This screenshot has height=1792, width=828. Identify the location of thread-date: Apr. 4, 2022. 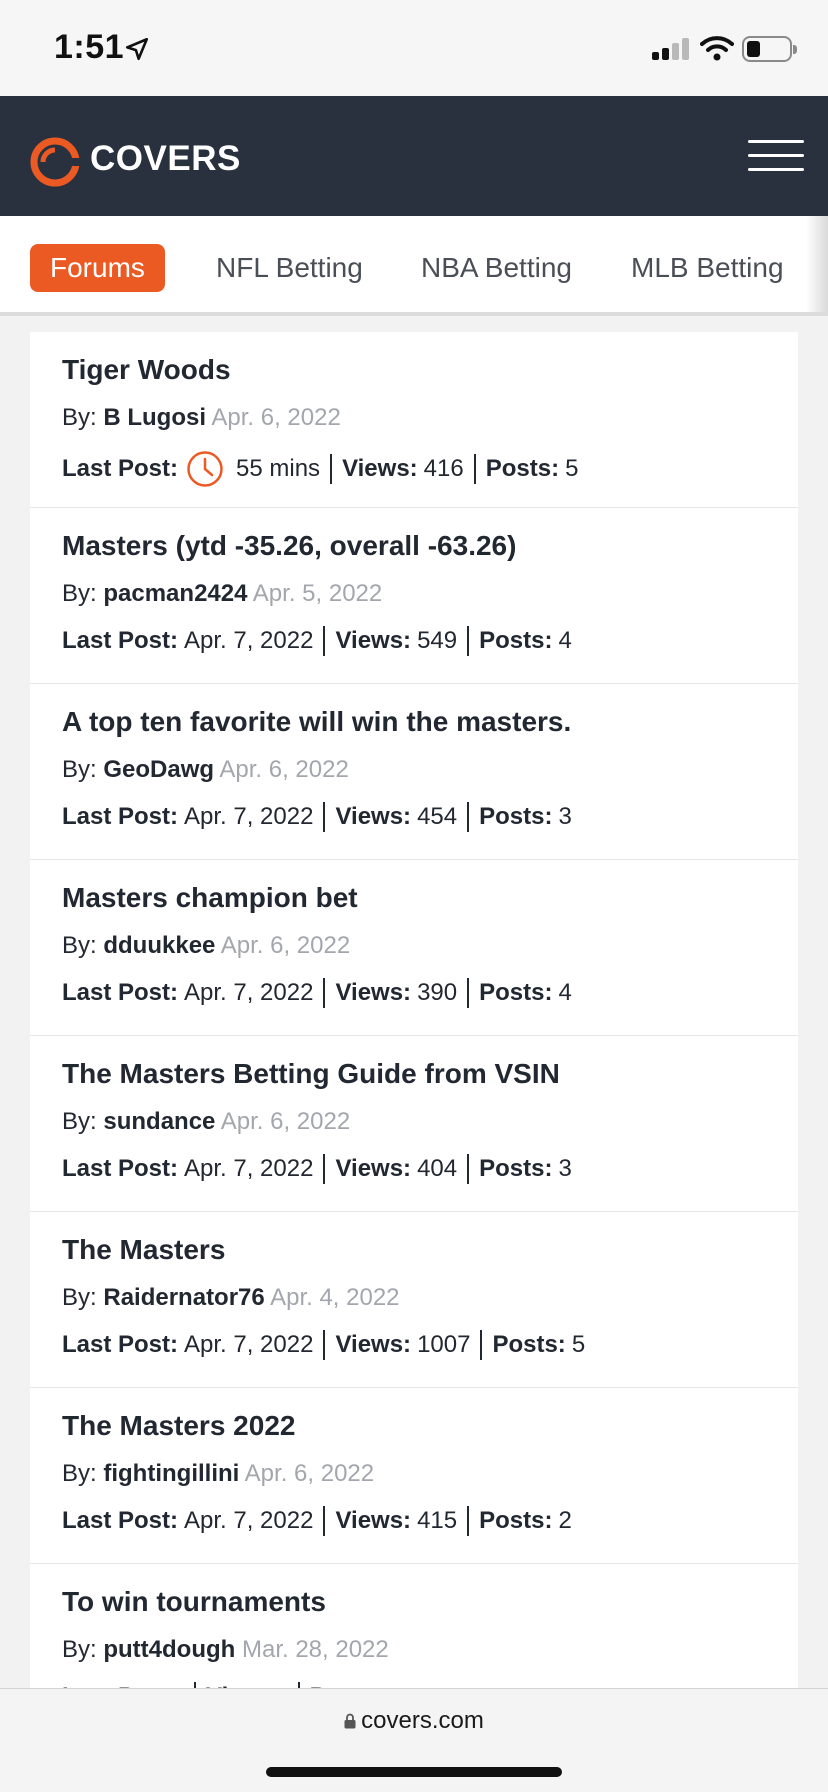
(335, 1297).